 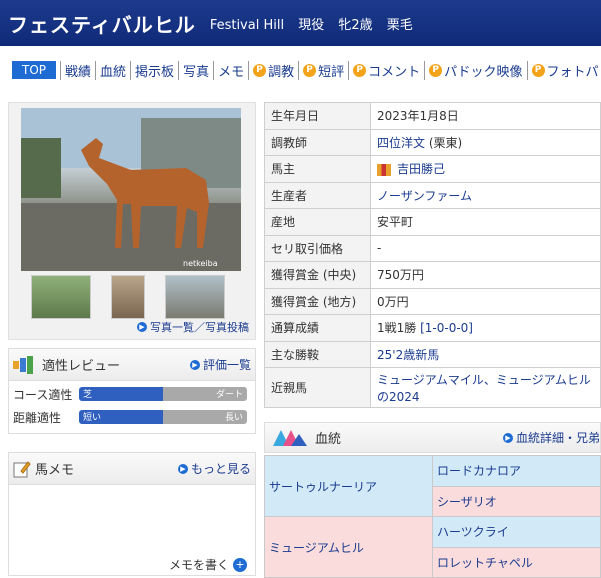 What do you see at coordinates (516, 471) in the screenshot?
I see `pedigree-sire-sire: ロードカナロア` at bounding box center [516, 471].